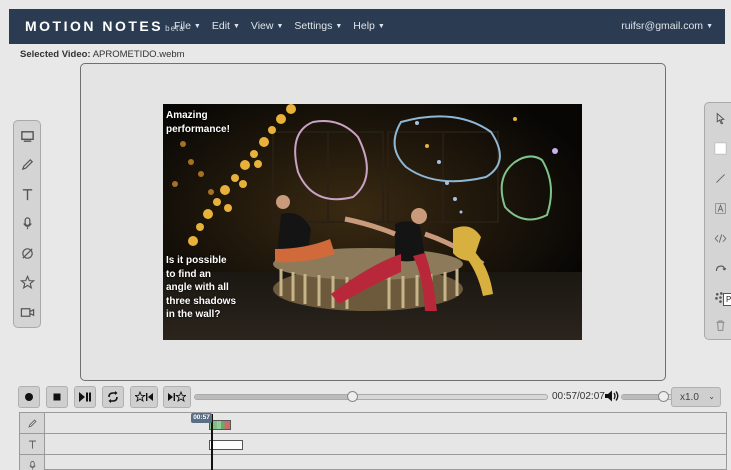 This screenshot has height=470, width=731. I want to click on select-tool, so click(719, 118).